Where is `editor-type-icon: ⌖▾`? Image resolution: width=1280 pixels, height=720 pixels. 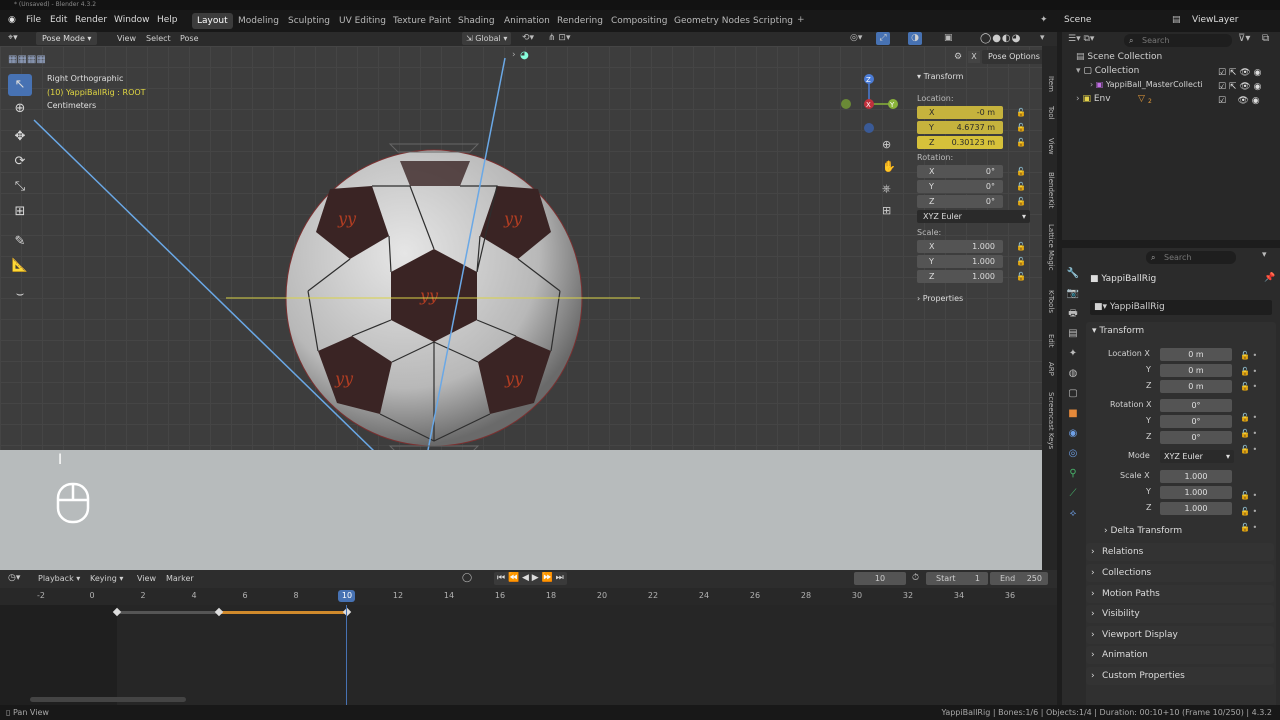 editor-type-icon: ⌖▾ is located at coordinates (13, 38).